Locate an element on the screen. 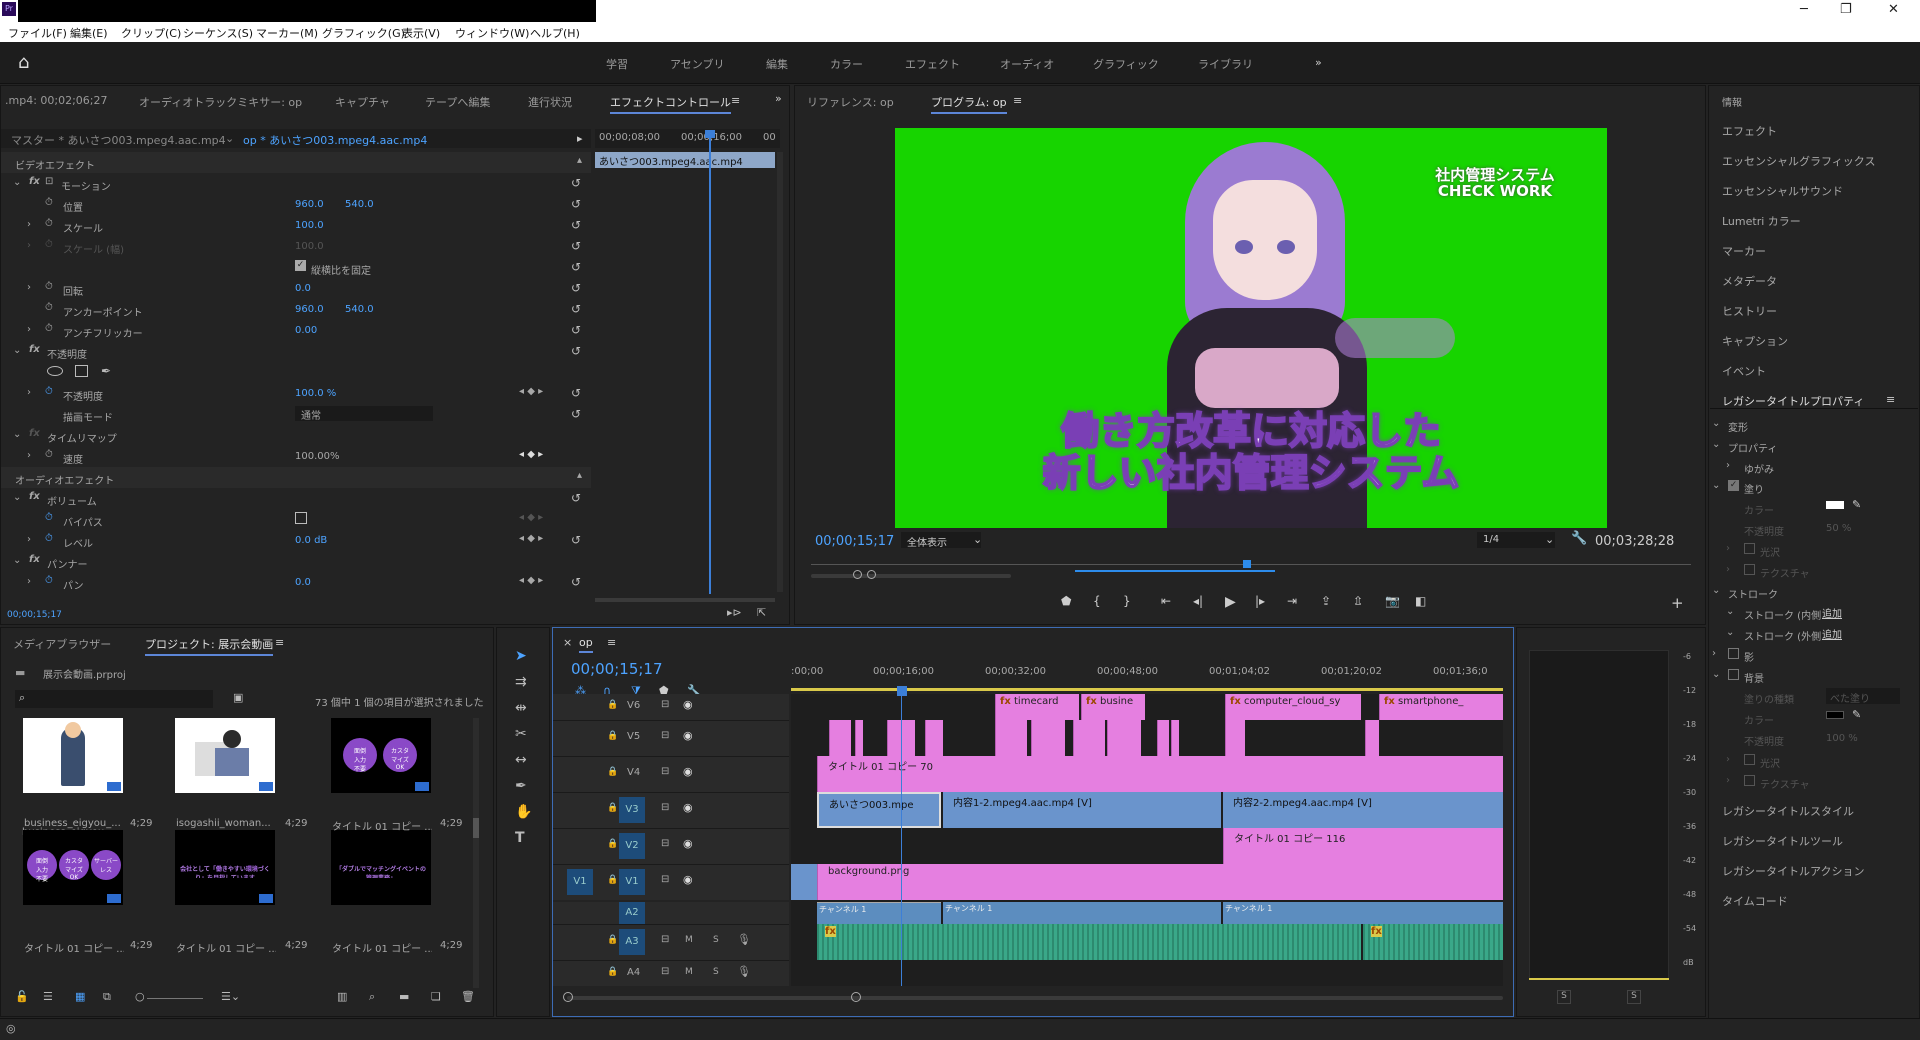  add-stroke-inner-link: 追加 is located at coordinates (1832, 612).